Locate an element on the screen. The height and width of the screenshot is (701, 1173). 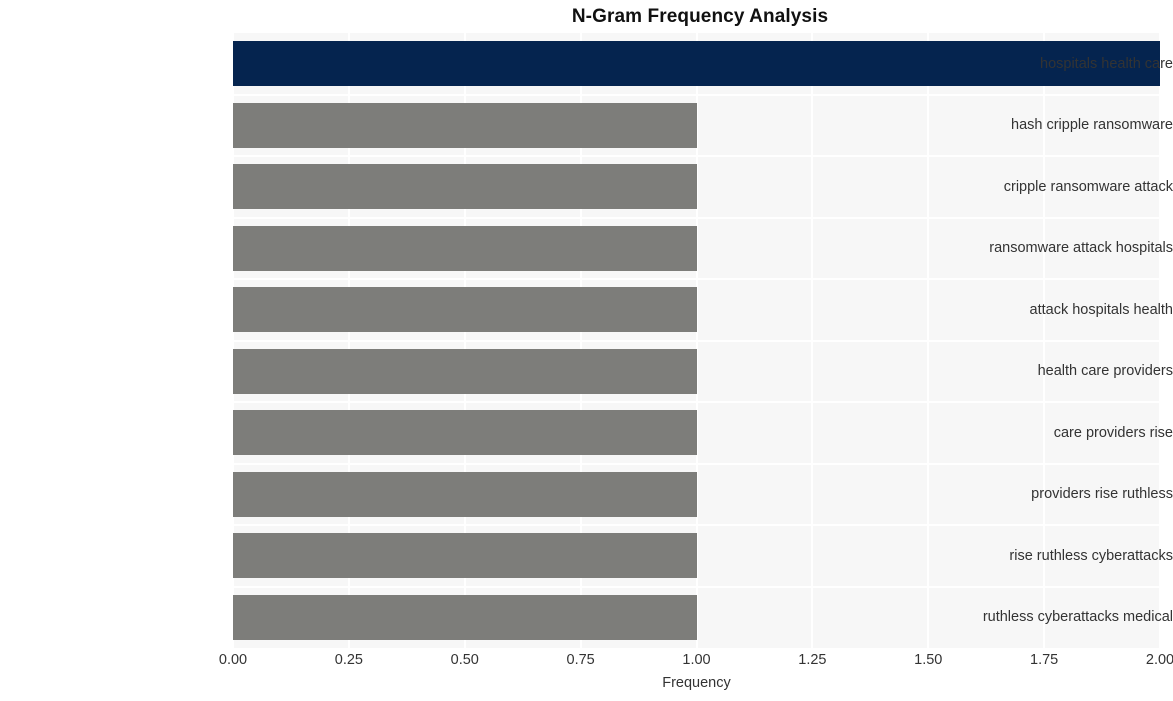
x-axis-tick-label: 0.50 is located at coordinates (464, 660).